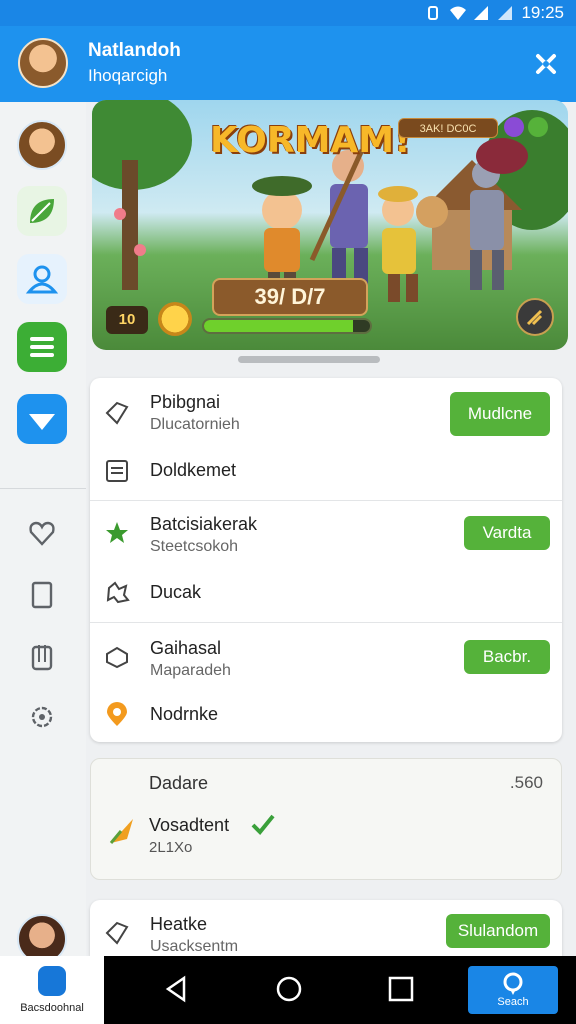 The width and height of the screenshot is (576, 1024). What do you see at coordinates (117, 715) in the screenshot?
I see `location-pin-icon` at bounding box center [117, 715].